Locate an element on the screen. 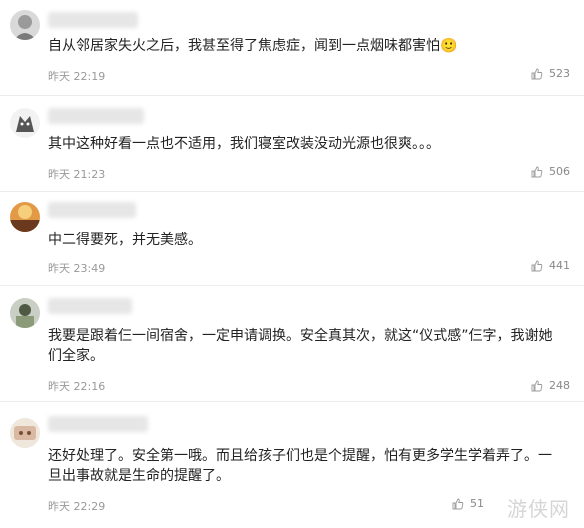 Image resolution: width=584 pixels, height=528 pixels. like-count: 51 is located at coordinates (477, 503).